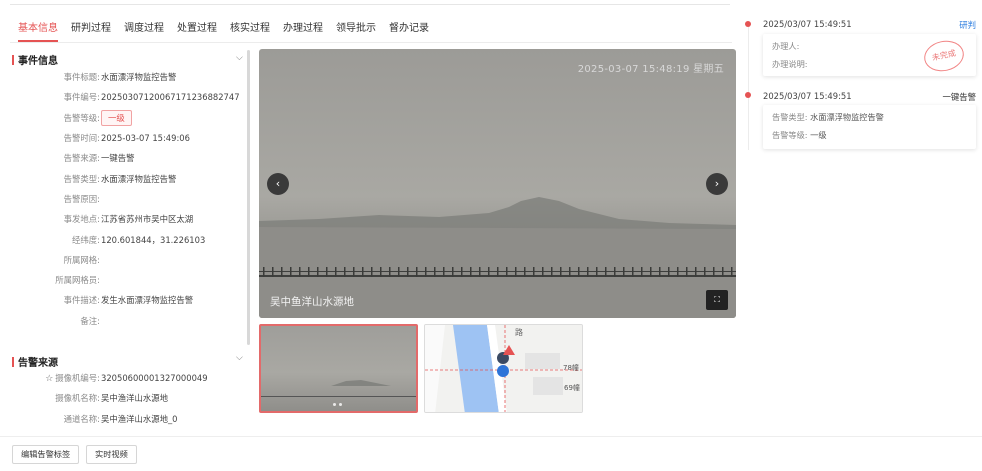 The image size is (982, 471). What do you see at coordinates (338, 368) in the screenshot?
I see `thumbnail-snapshot` at bounding box center [338, 368].